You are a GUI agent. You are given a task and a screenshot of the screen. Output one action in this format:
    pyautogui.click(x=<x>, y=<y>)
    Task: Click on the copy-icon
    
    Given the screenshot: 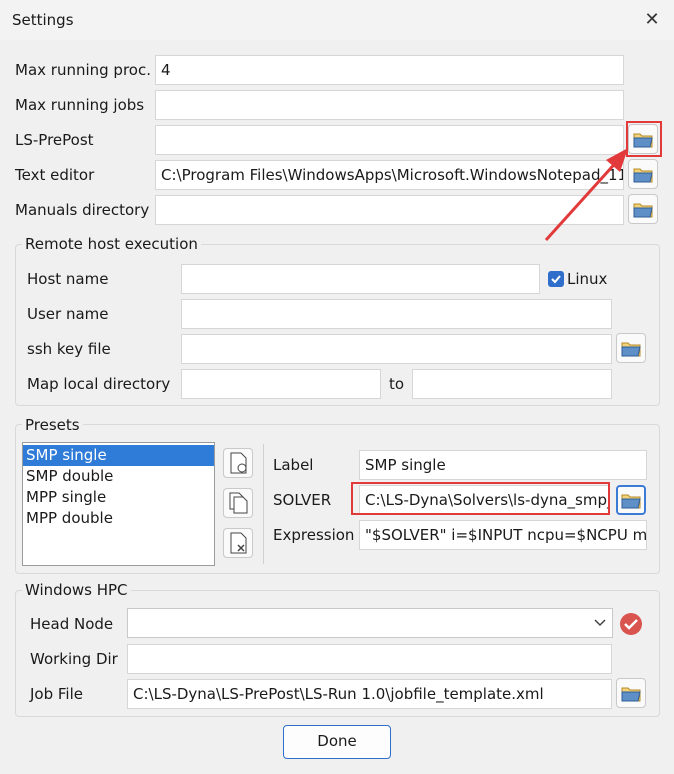 What is the action you would take?
    pyautogui.click(x=238, y=503)
    